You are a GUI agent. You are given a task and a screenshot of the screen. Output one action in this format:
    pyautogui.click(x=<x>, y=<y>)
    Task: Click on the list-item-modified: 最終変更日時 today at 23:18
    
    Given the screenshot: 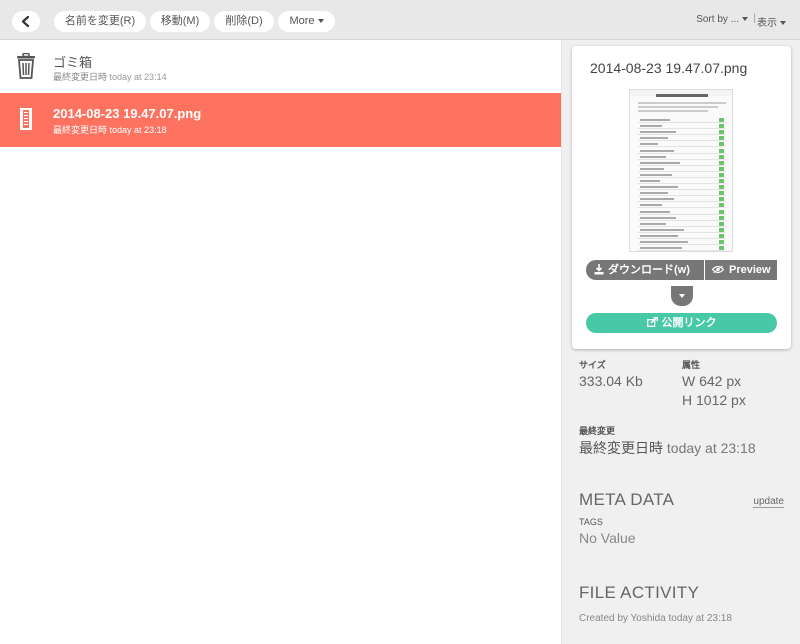 What is the action you would take?
    pyautogui.click(x=110, y=129)
    